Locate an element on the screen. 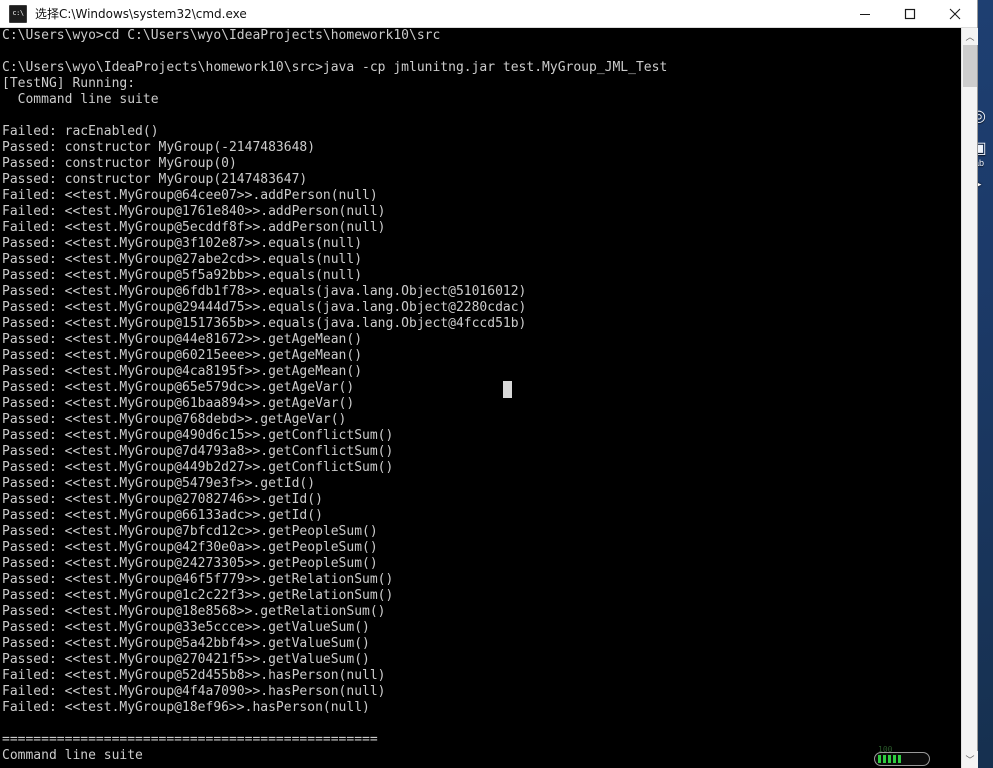 Image resolution: width=993 pixels, height=768 pixels. window-controls is located at coordinates (909, 14).